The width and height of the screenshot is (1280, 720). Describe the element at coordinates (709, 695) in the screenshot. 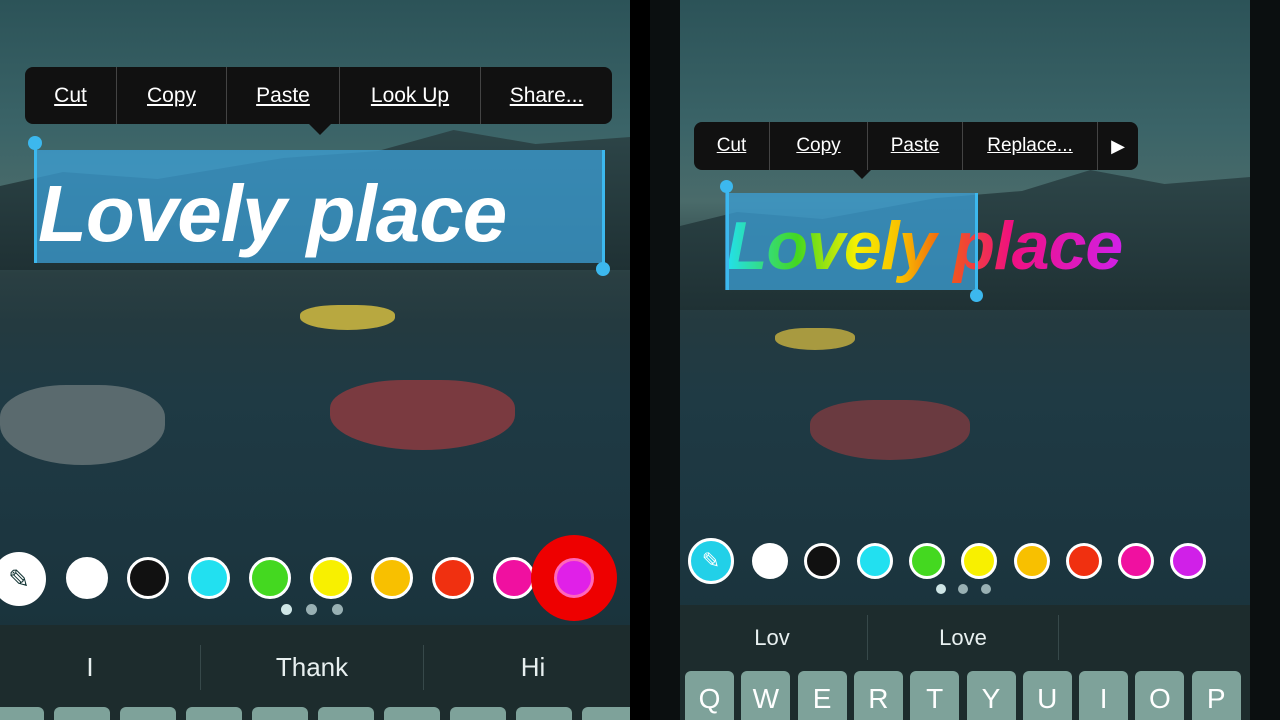

I see `key-q: Q` at that location.